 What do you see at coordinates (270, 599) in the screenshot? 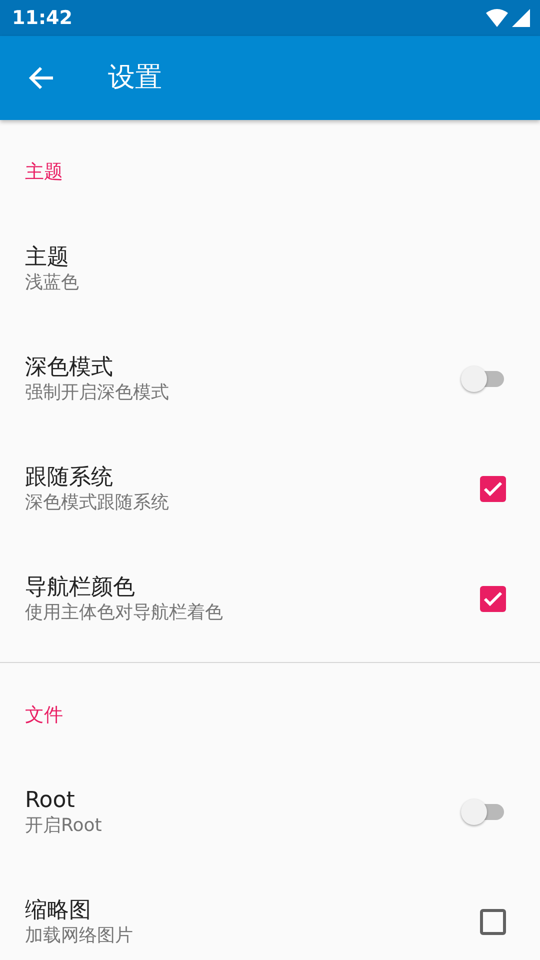
I see `settings-item: 导航栏颜色 使用主体色对导航栏着色` at bounding box center [270, 599].